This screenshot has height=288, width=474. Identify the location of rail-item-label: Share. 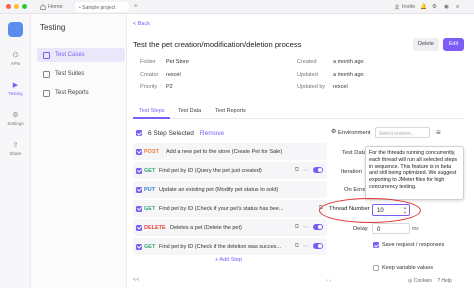
(15, 153).